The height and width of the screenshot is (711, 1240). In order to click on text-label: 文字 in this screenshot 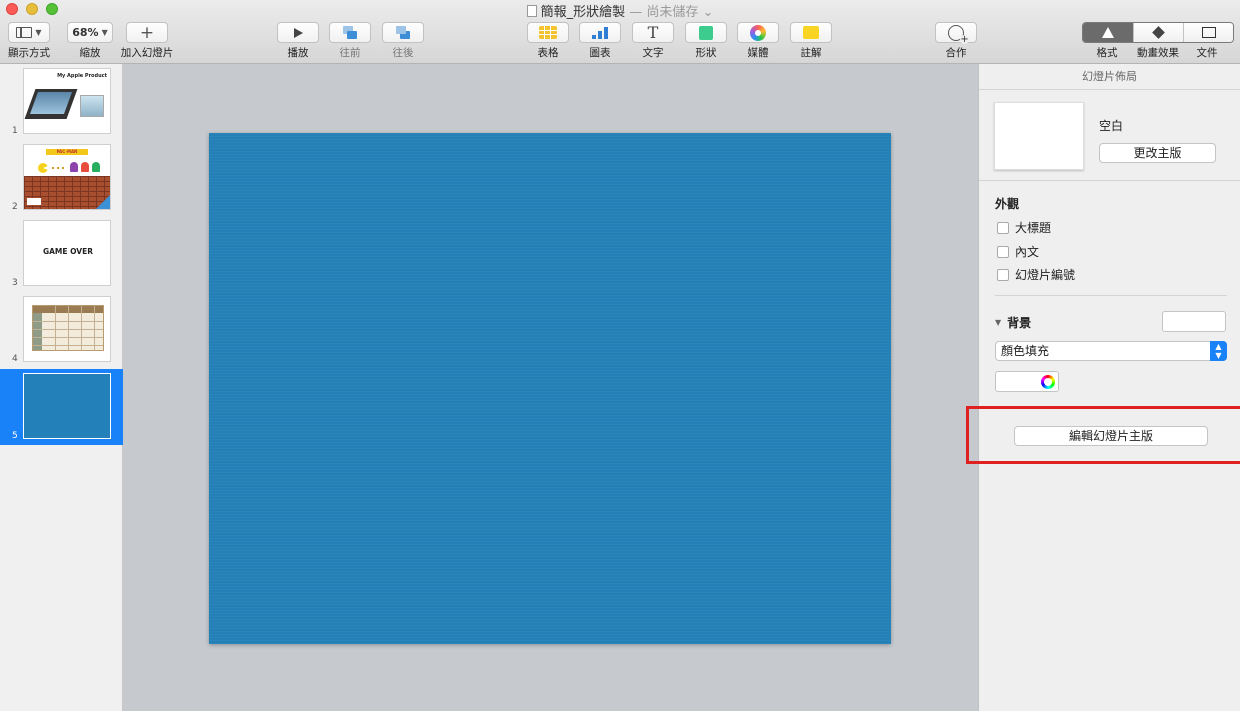, I will do `click(653, 53)`.